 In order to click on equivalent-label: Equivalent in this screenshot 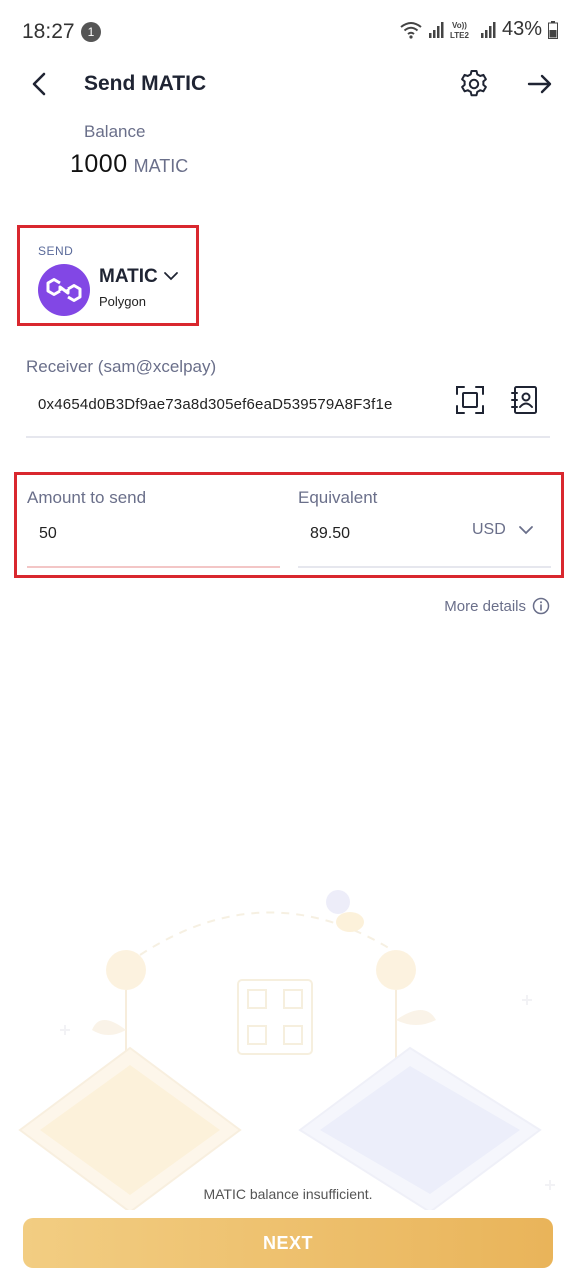, I will do `click(338, 497)`.